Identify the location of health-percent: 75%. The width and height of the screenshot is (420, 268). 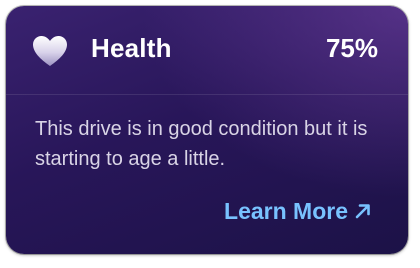
(351, 48).